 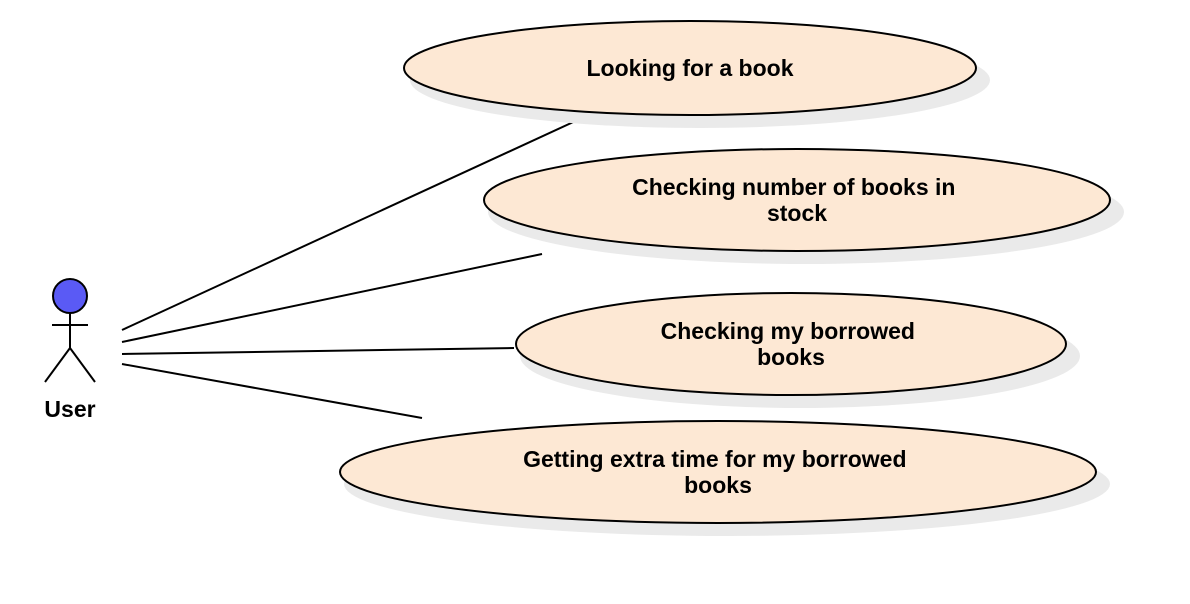 What do you see at coordinates (272, 391) in the screenshot?
I see `association-extra-time` at bounding box center [272, 391].